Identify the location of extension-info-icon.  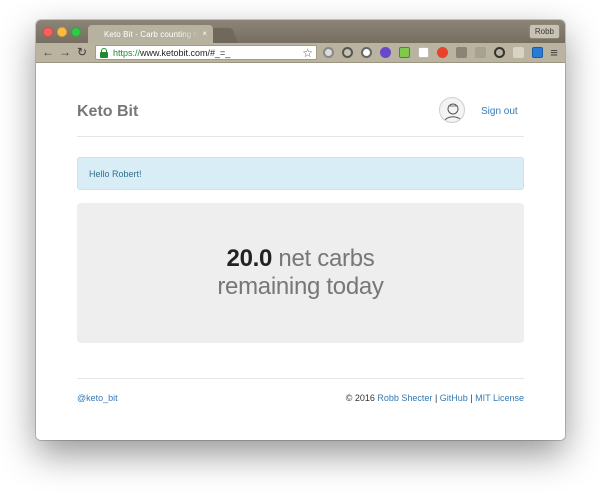
(366, 52).